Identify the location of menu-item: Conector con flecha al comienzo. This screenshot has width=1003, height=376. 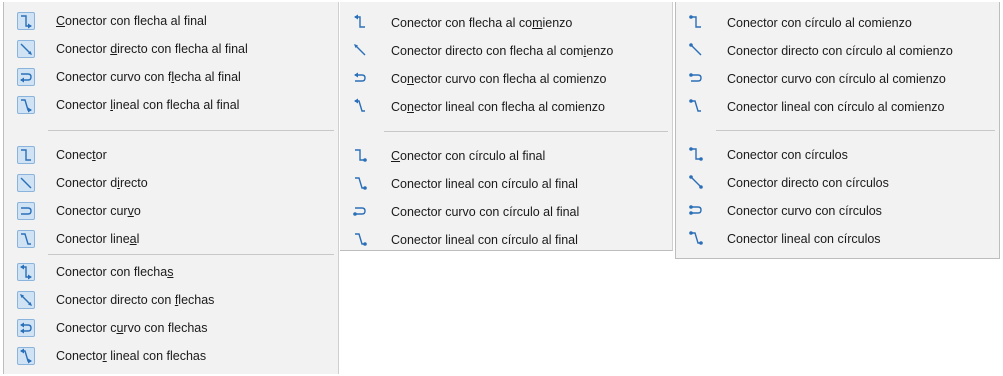
(506, 23).